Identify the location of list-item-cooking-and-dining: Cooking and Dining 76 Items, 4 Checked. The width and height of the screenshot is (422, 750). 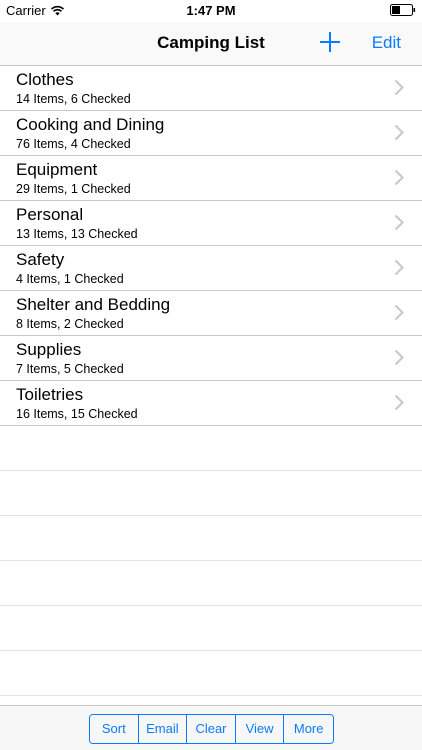
(211, 133).